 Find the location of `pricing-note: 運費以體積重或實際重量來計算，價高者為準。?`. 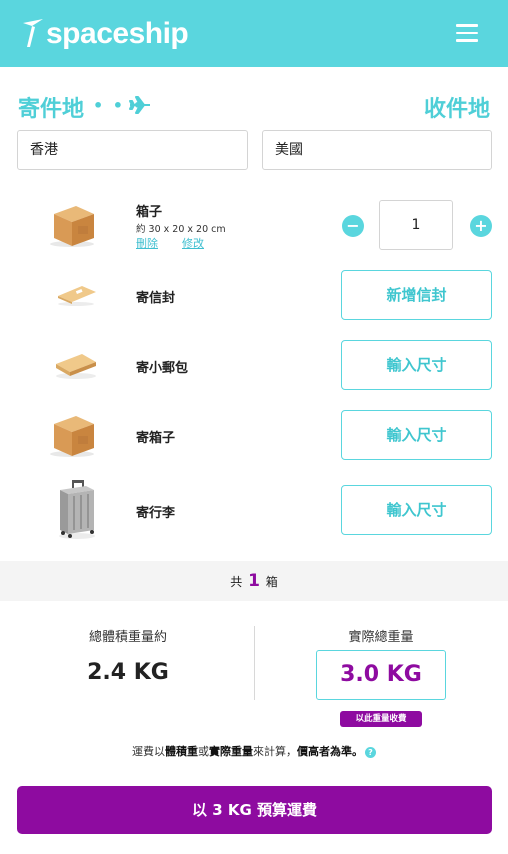

pricing-note: 運費以體積重或實際重量來計算，價高者為準。? is located at coordinates (254, 751).